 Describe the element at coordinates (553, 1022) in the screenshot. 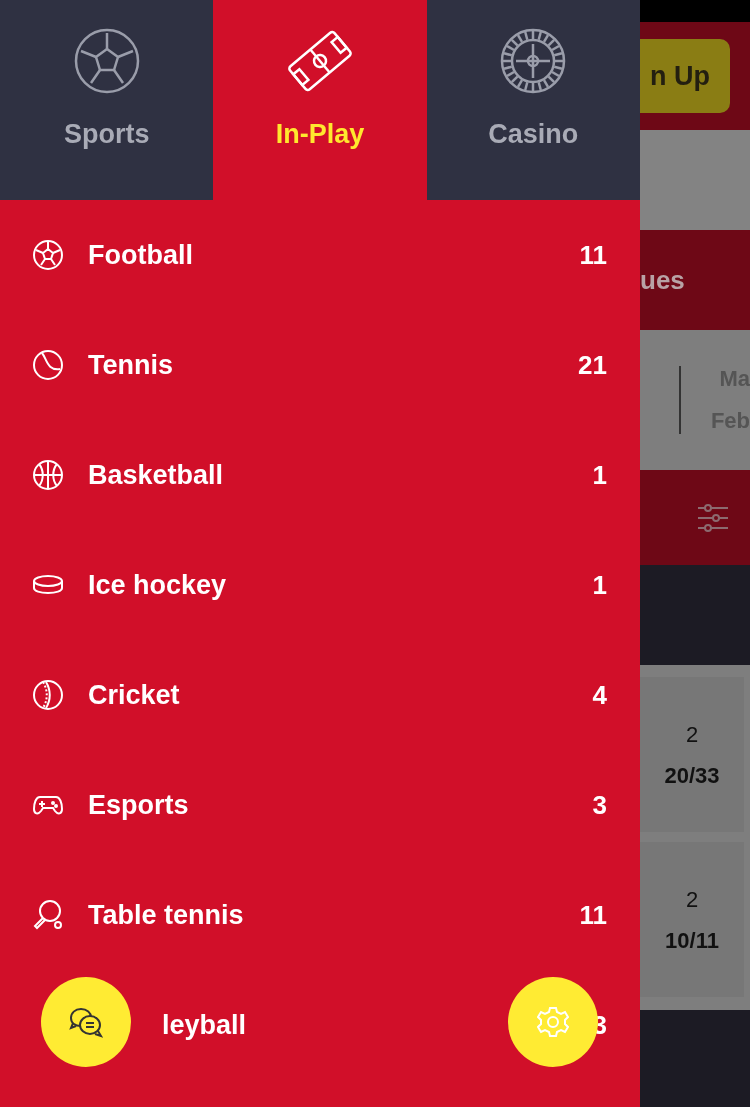

I see `settings-icon` at that location.